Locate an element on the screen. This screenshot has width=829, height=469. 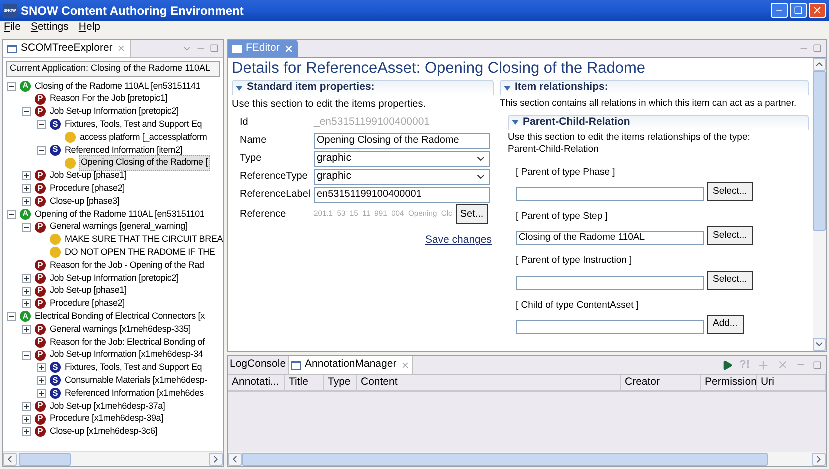
explorer-tab: SCOMTreeExplorer is located at coordinates (67, 48).